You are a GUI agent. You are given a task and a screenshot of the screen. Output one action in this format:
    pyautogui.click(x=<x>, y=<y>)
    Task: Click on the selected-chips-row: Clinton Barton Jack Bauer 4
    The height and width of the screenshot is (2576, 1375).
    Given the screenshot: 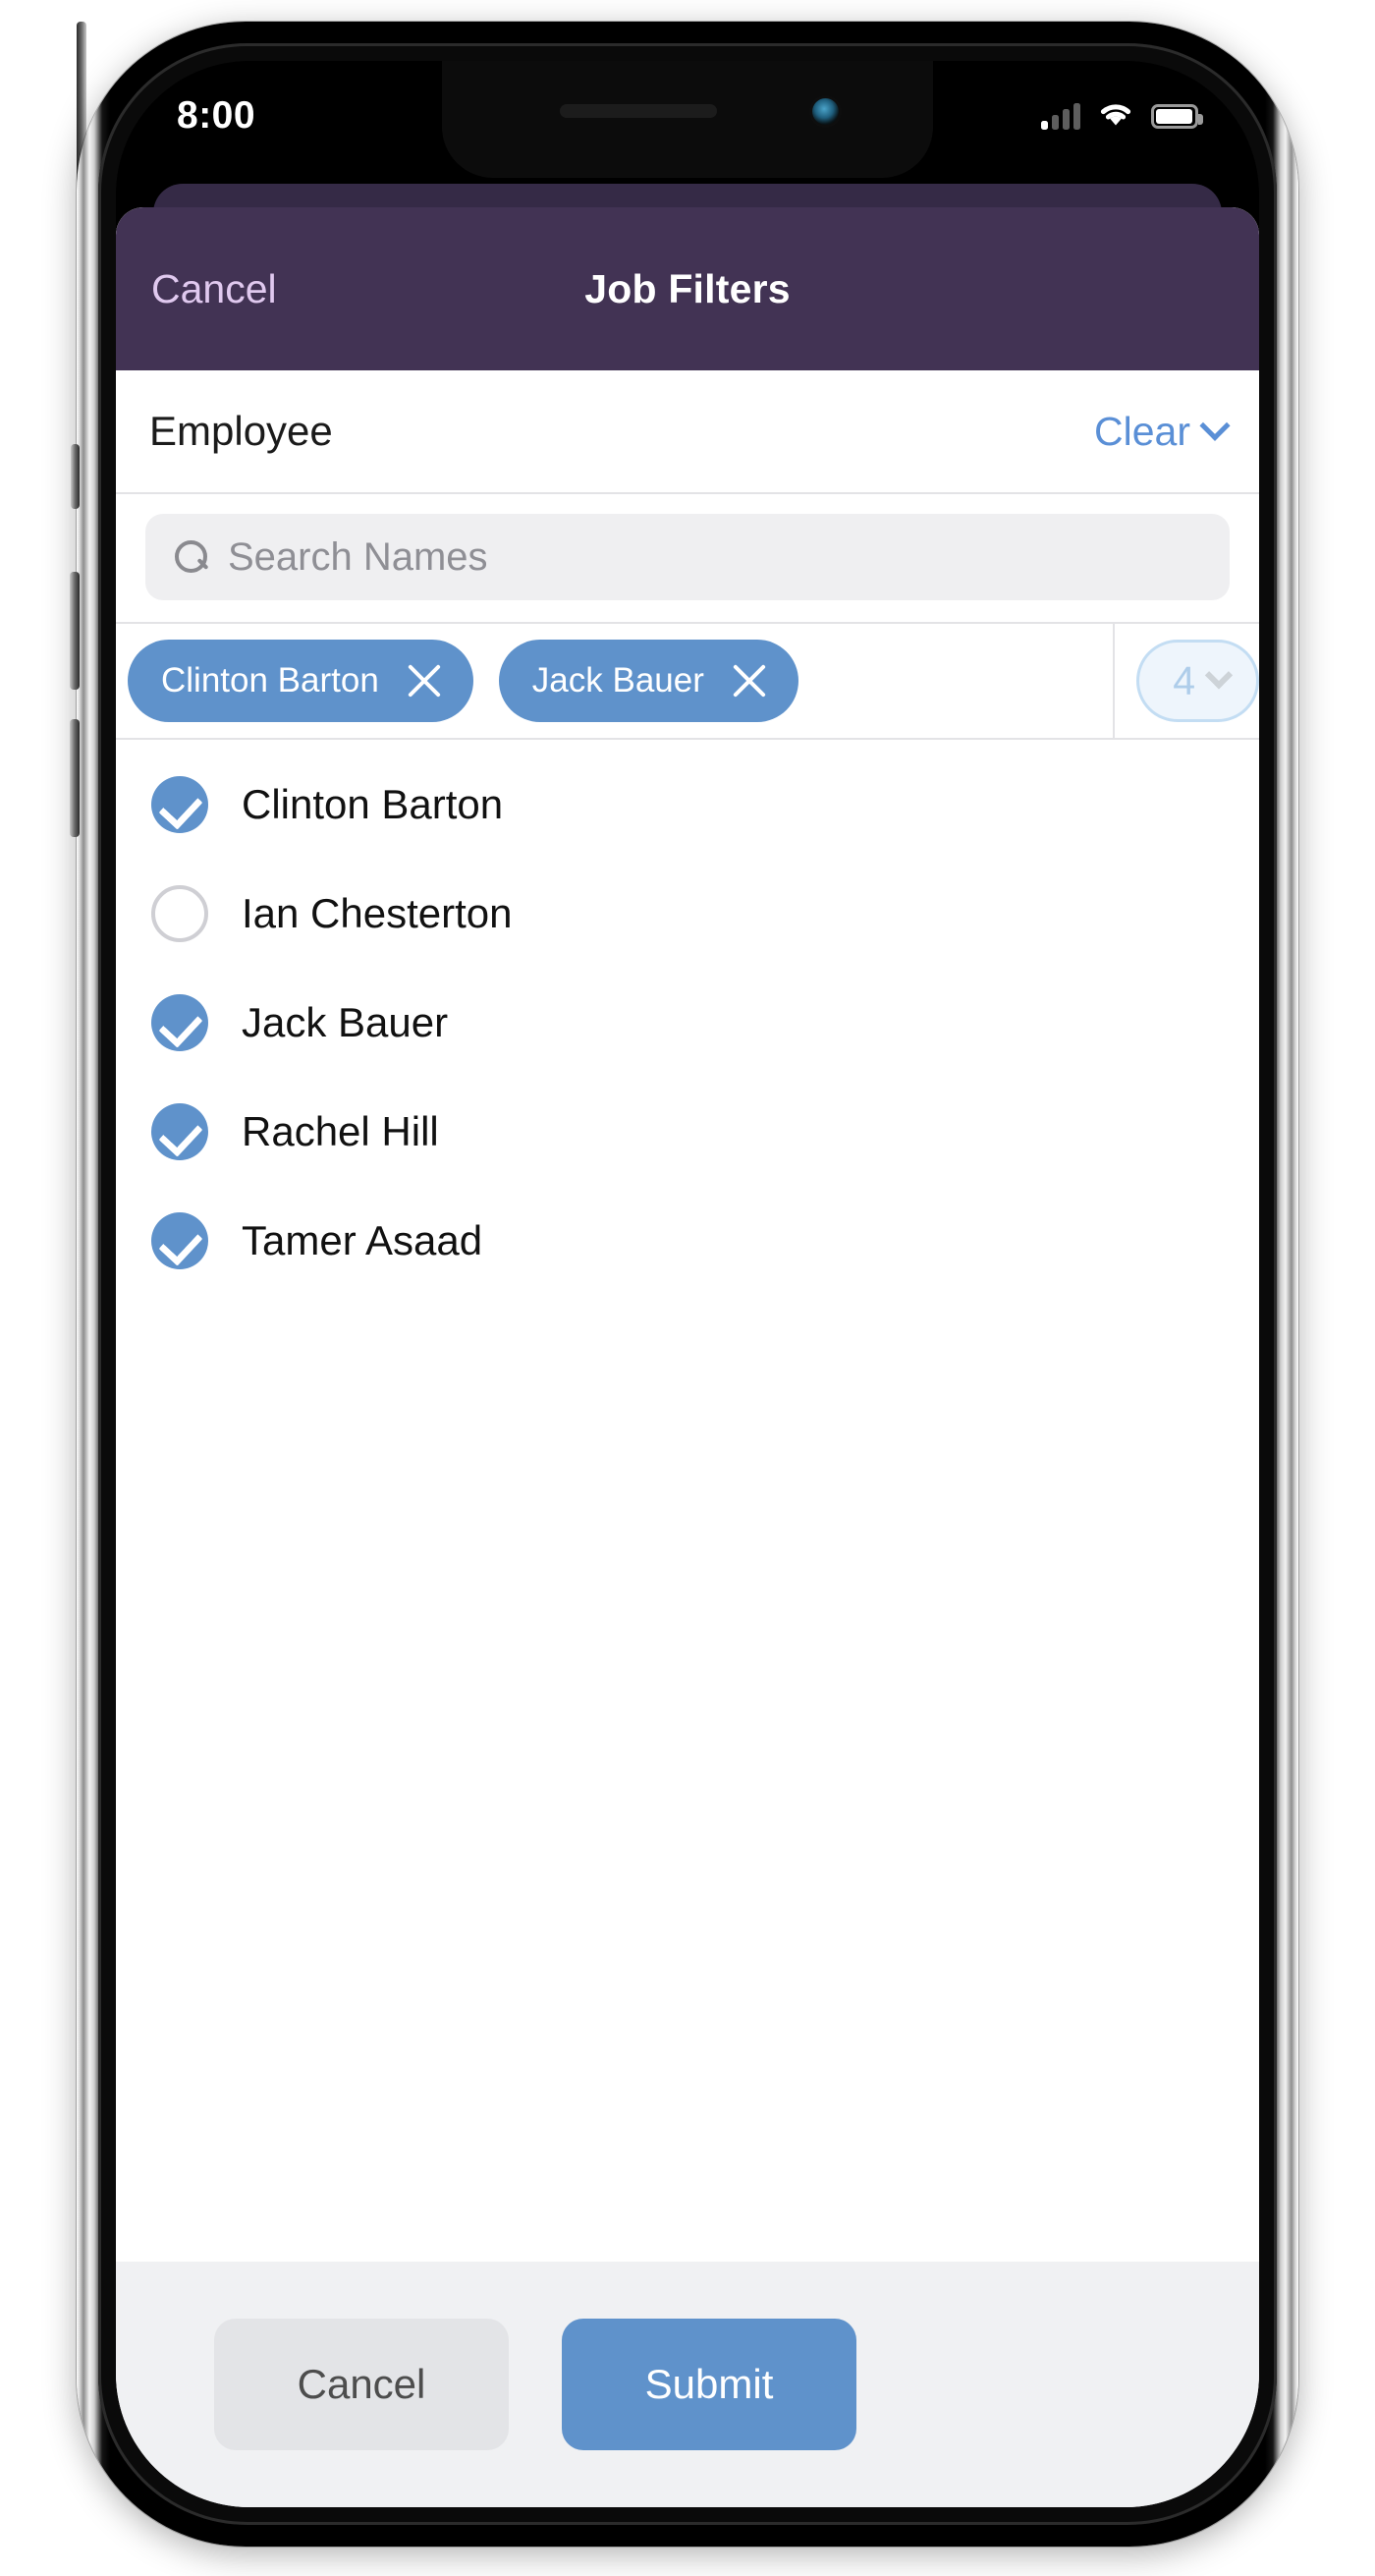 What is the action you would take?
    pyautogui.click(x=687, y=681)
    